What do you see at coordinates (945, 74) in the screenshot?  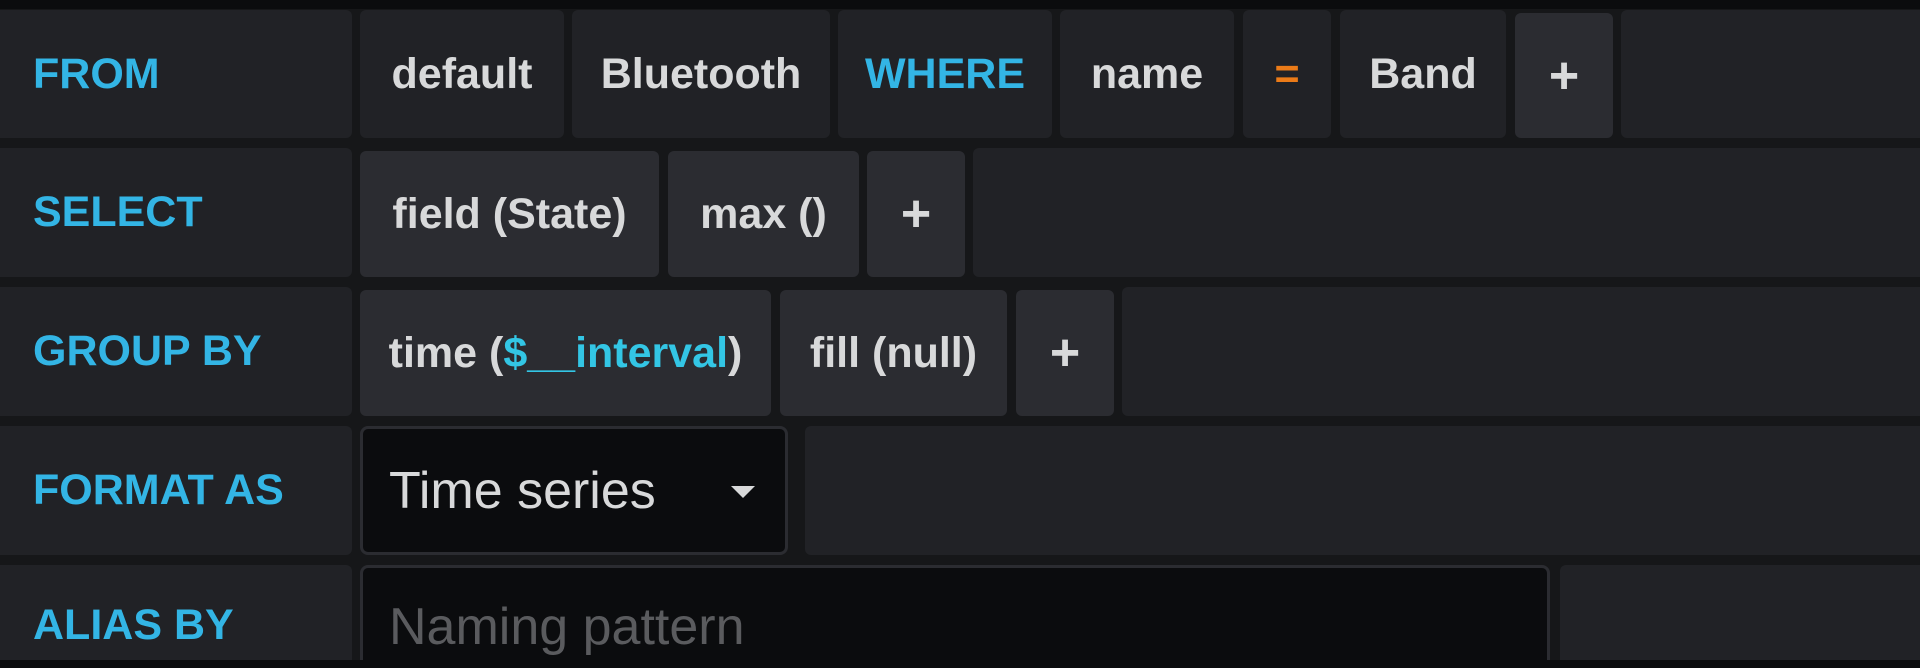 I see `where-keyword: WHERE` at bounding box center [945, 74].